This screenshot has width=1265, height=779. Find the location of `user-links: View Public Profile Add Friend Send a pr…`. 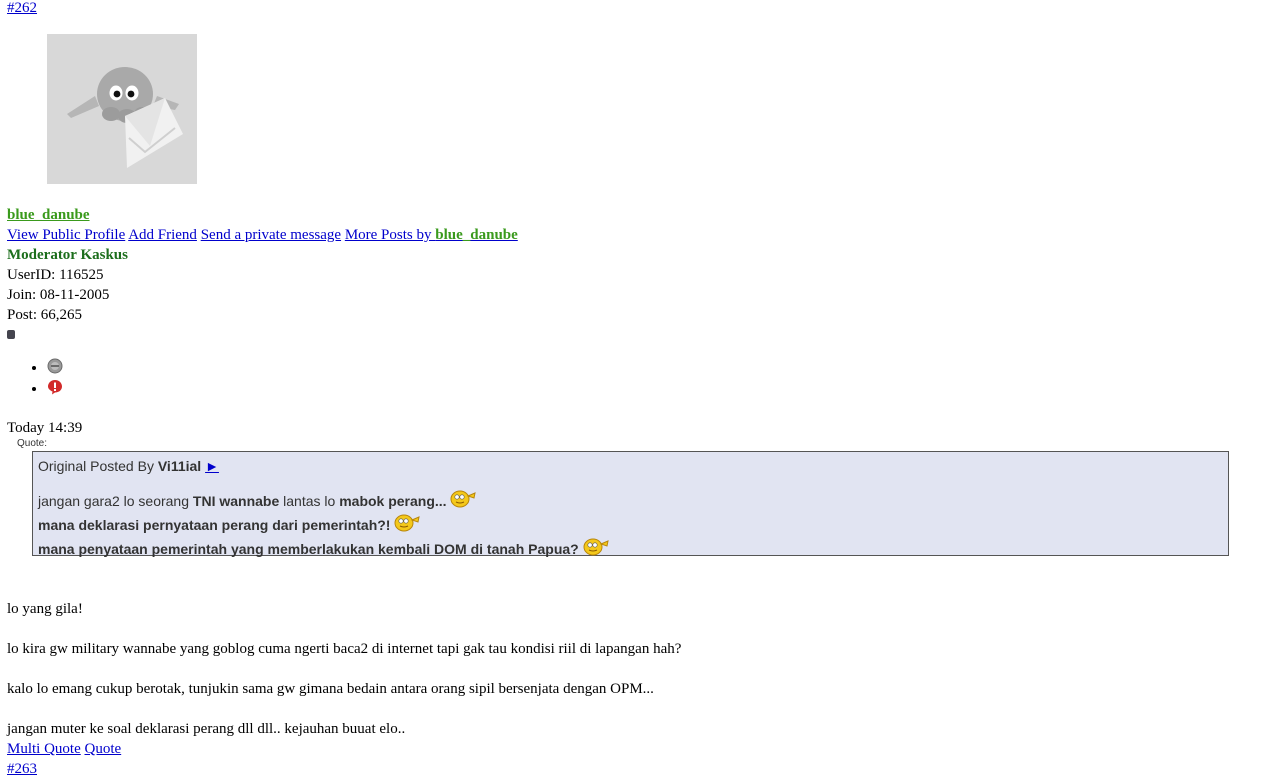

user-links: View Public Profile Add Friend Send a pr… is located at coordinates (262, 235).